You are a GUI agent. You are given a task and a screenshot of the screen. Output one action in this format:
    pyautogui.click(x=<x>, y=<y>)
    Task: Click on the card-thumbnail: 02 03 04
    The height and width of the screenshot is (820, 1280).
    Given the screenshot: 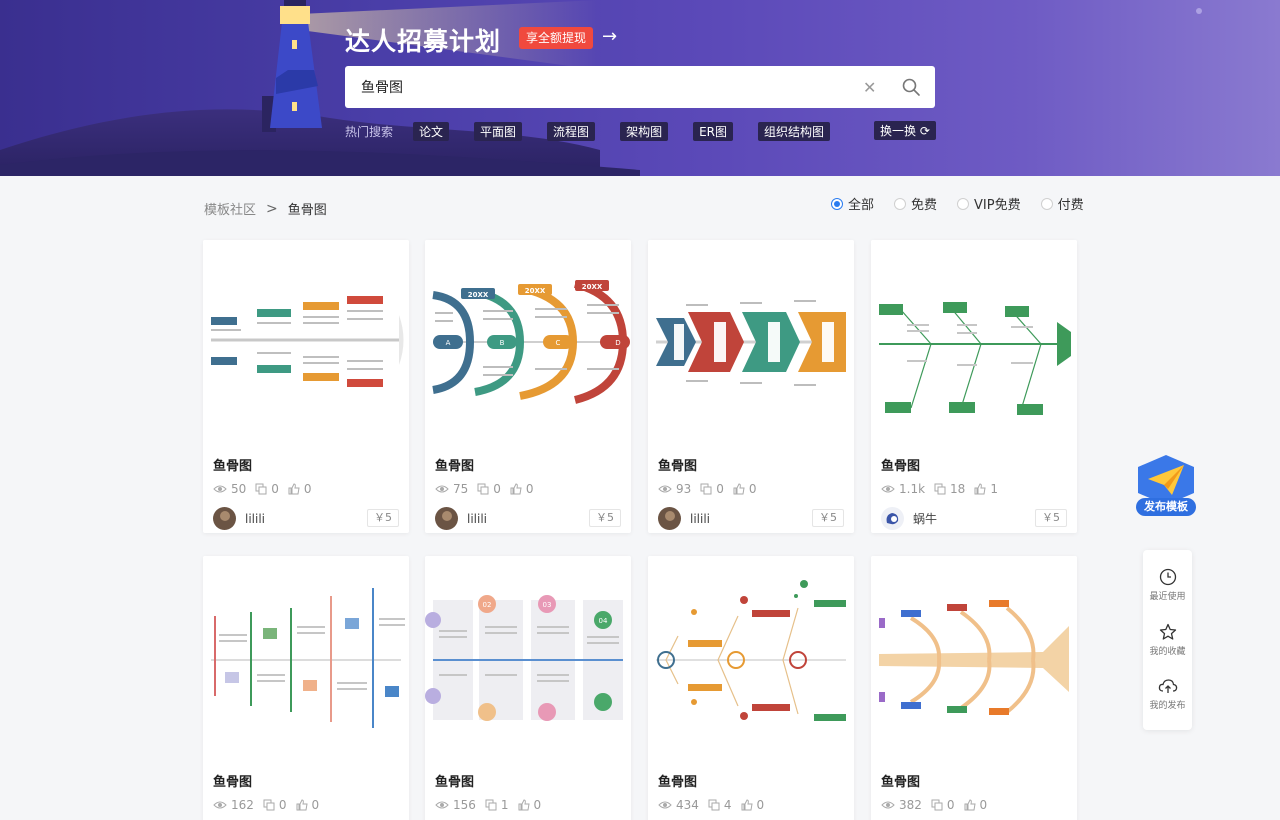 What is the action you would take?
    pyautogui.click(x=528, y=656)
    